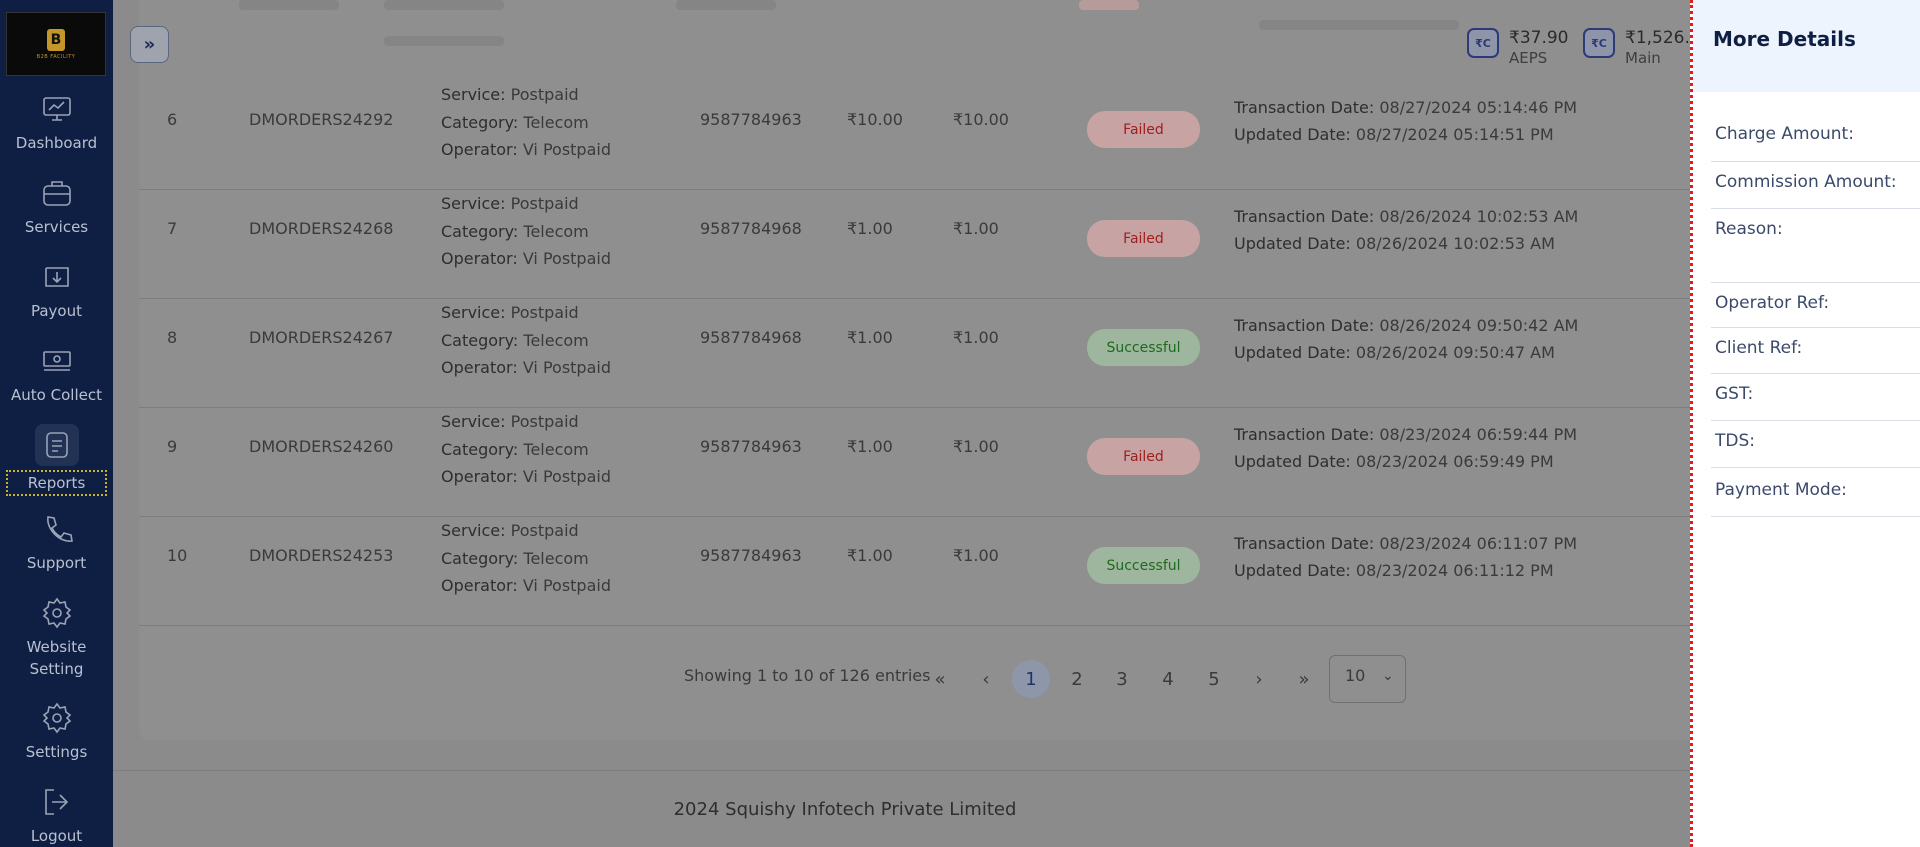 The width and height of the screenshot is (1920, 847). What do you see at coordinates (321, 119) in the screenshot?
I see `order-id: DMORDERS24292` at bounding box center [321, 119].